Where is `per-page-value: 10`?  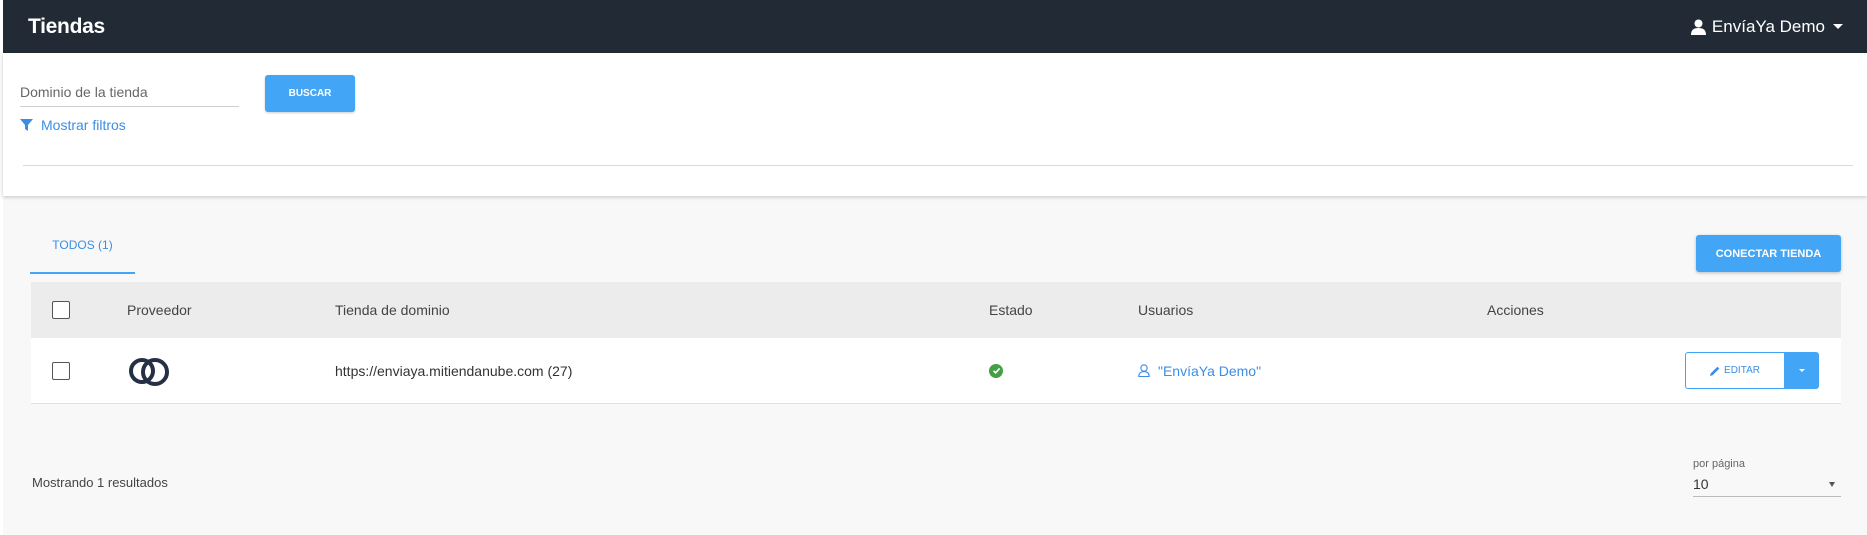 per-page-value: 10 is located at coordinates (1701, 484).